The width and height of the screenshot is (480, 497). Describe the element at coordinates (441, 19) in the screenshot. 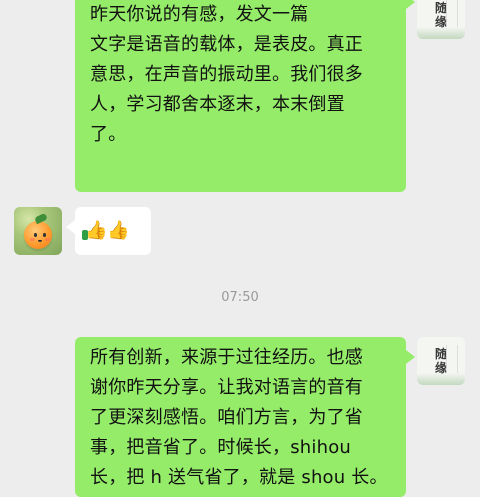

I see `avatar-self-top: 随 缘` at that location.